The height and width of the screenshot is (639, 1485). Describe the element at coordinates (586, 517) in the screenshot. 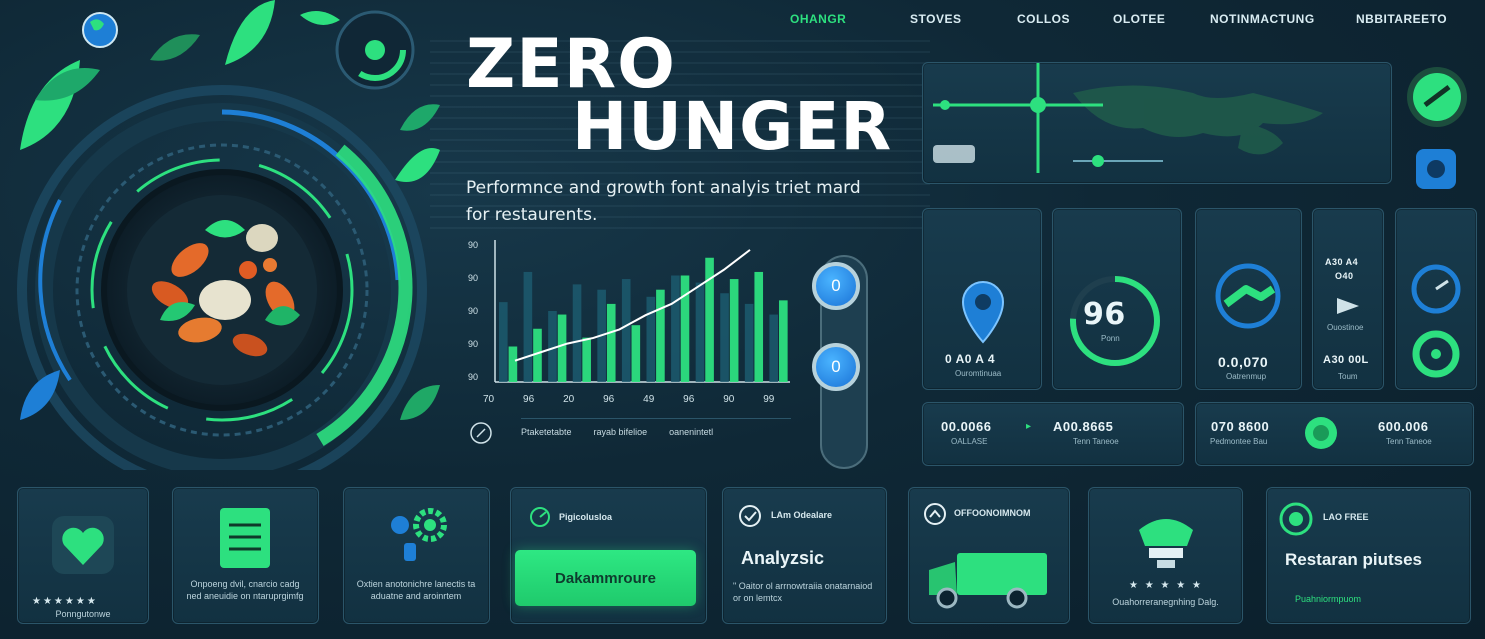

I see `card-dashboard-title: Pigicolusloa` at that location.